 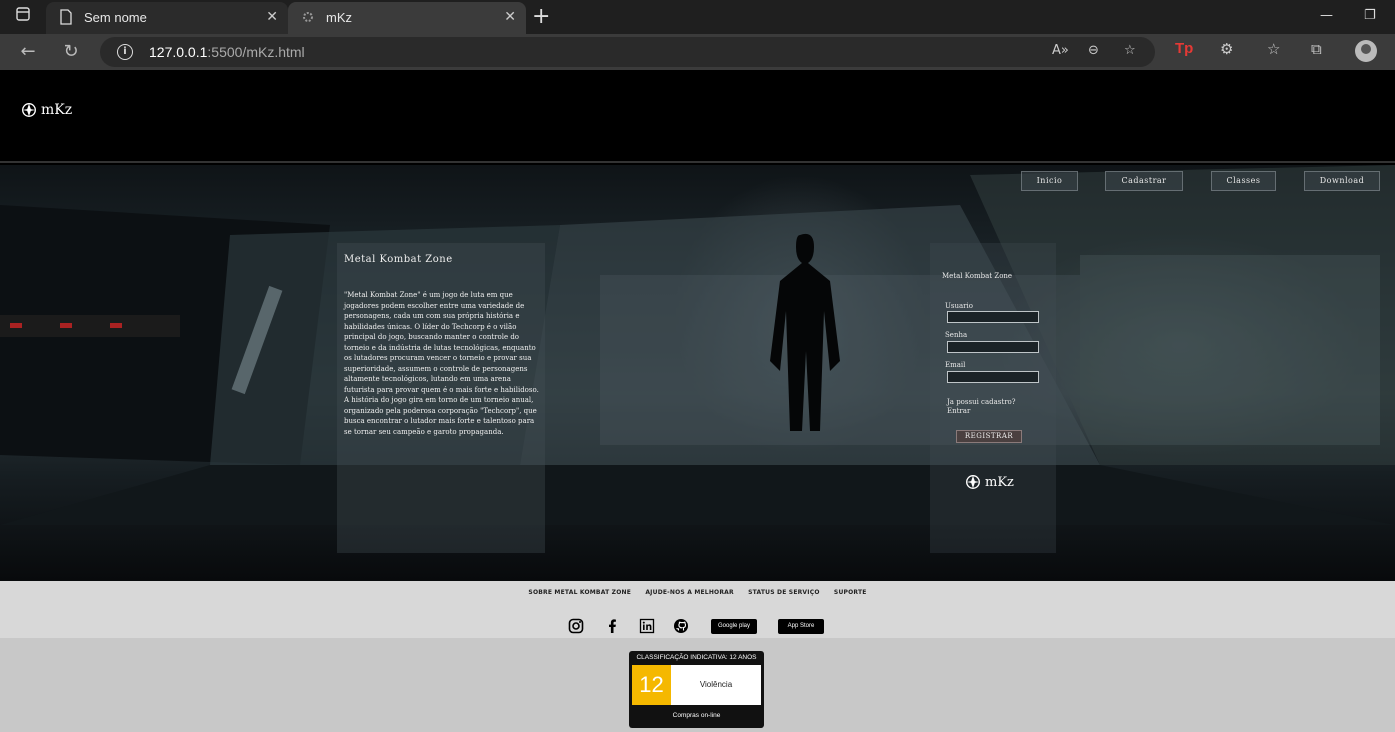 What do you see at coordinates (959, 306) in the screenshot?
I see `user-label: Usuario` at bounding box center [959, 306].